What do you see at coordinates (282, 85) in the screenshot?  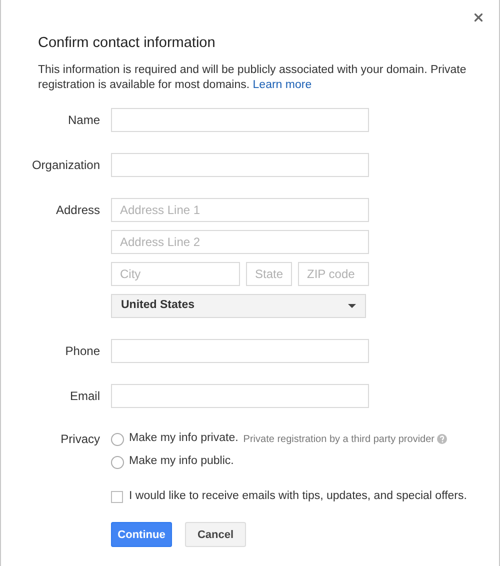 I see `learn-more-link: Learn more` at bounding box center [282, 85].